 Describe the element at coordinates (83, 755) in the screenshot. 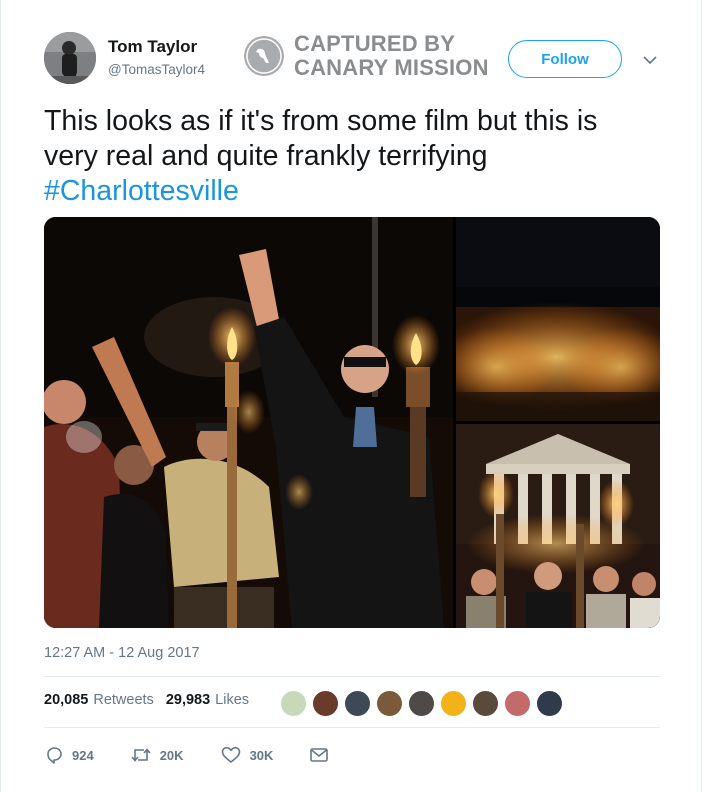

I see `reply-count: 924` at that location.